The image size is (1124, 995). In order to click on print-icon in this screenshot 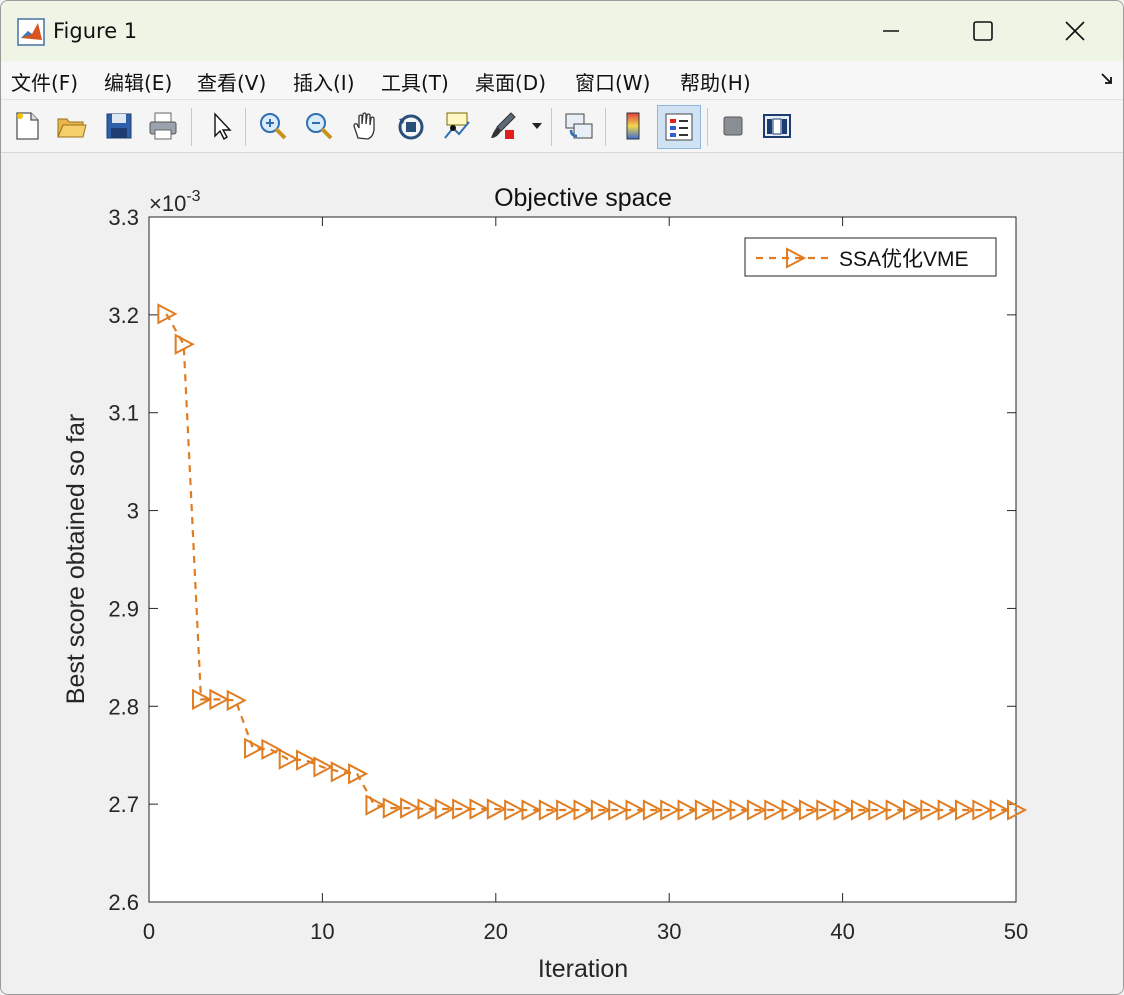, I will do `click(163, 126)`.